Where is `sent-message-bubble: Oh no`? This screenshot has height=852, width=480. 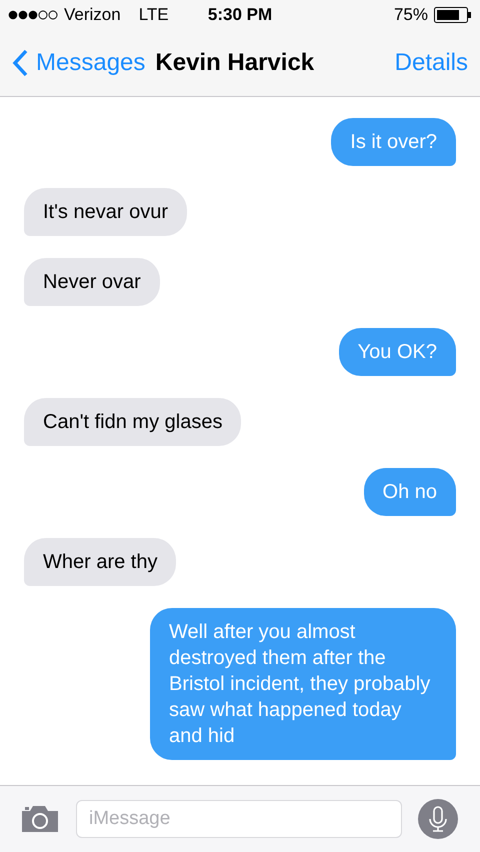
sent-message-bubble: Oh no is located at coordinates (410, 492).